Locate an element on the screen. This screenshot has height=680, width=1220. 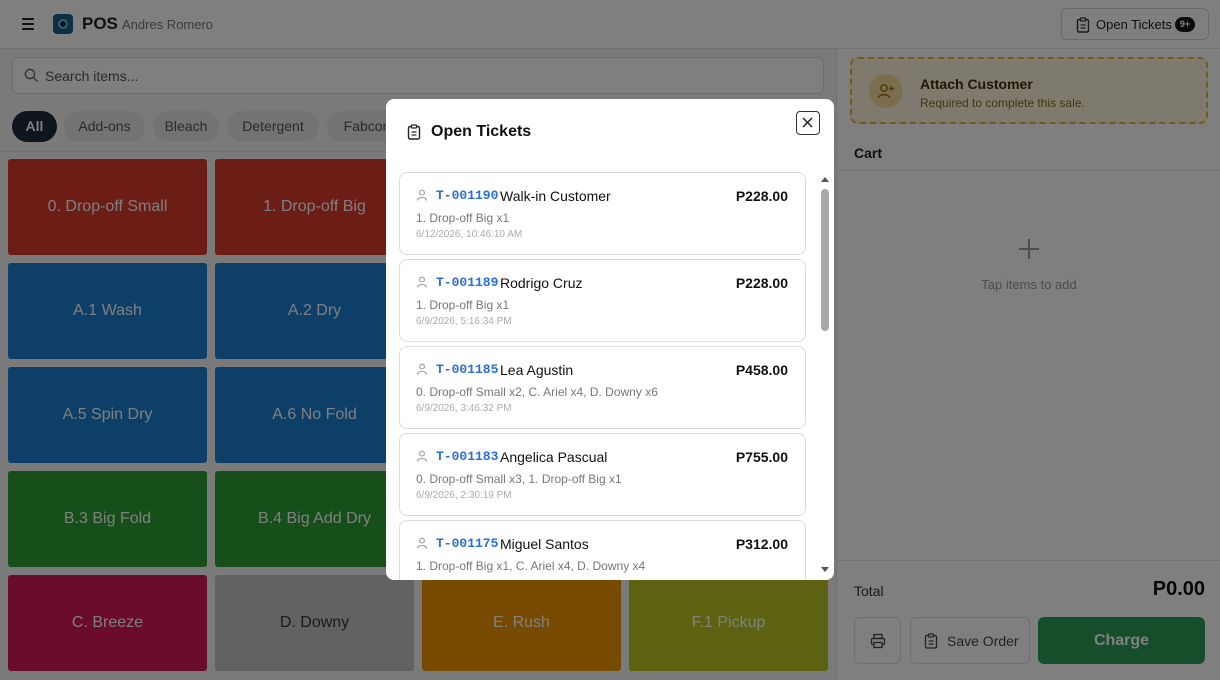
ticket-amount: P755.00 is located at coordinates (761, 457).